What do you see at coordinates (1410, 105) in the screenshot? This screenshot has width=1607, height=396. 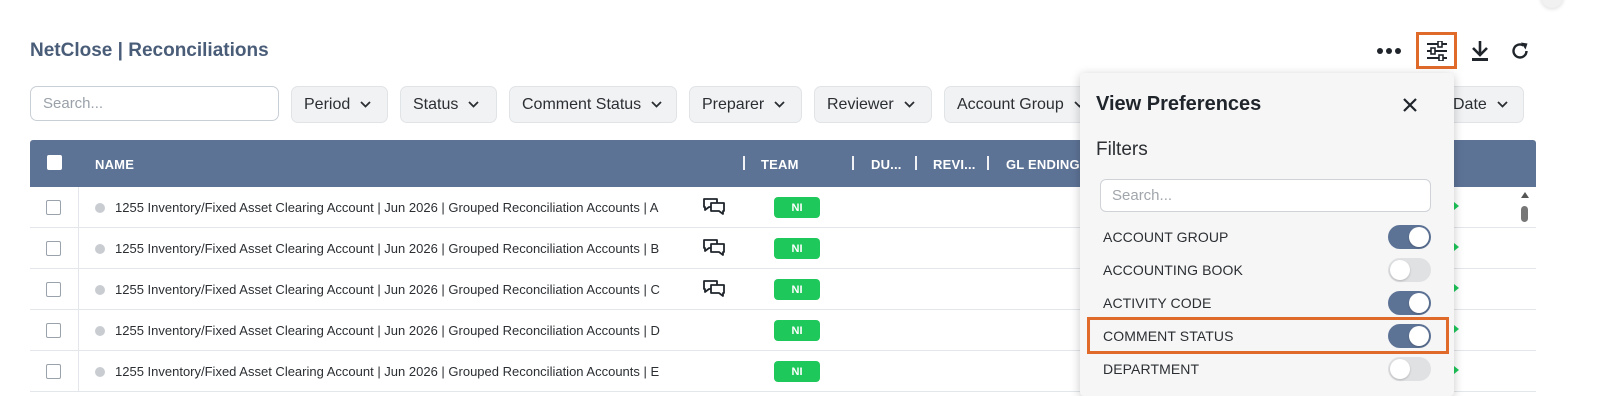 I see `close-icon` at bounding box center [1410, 105].